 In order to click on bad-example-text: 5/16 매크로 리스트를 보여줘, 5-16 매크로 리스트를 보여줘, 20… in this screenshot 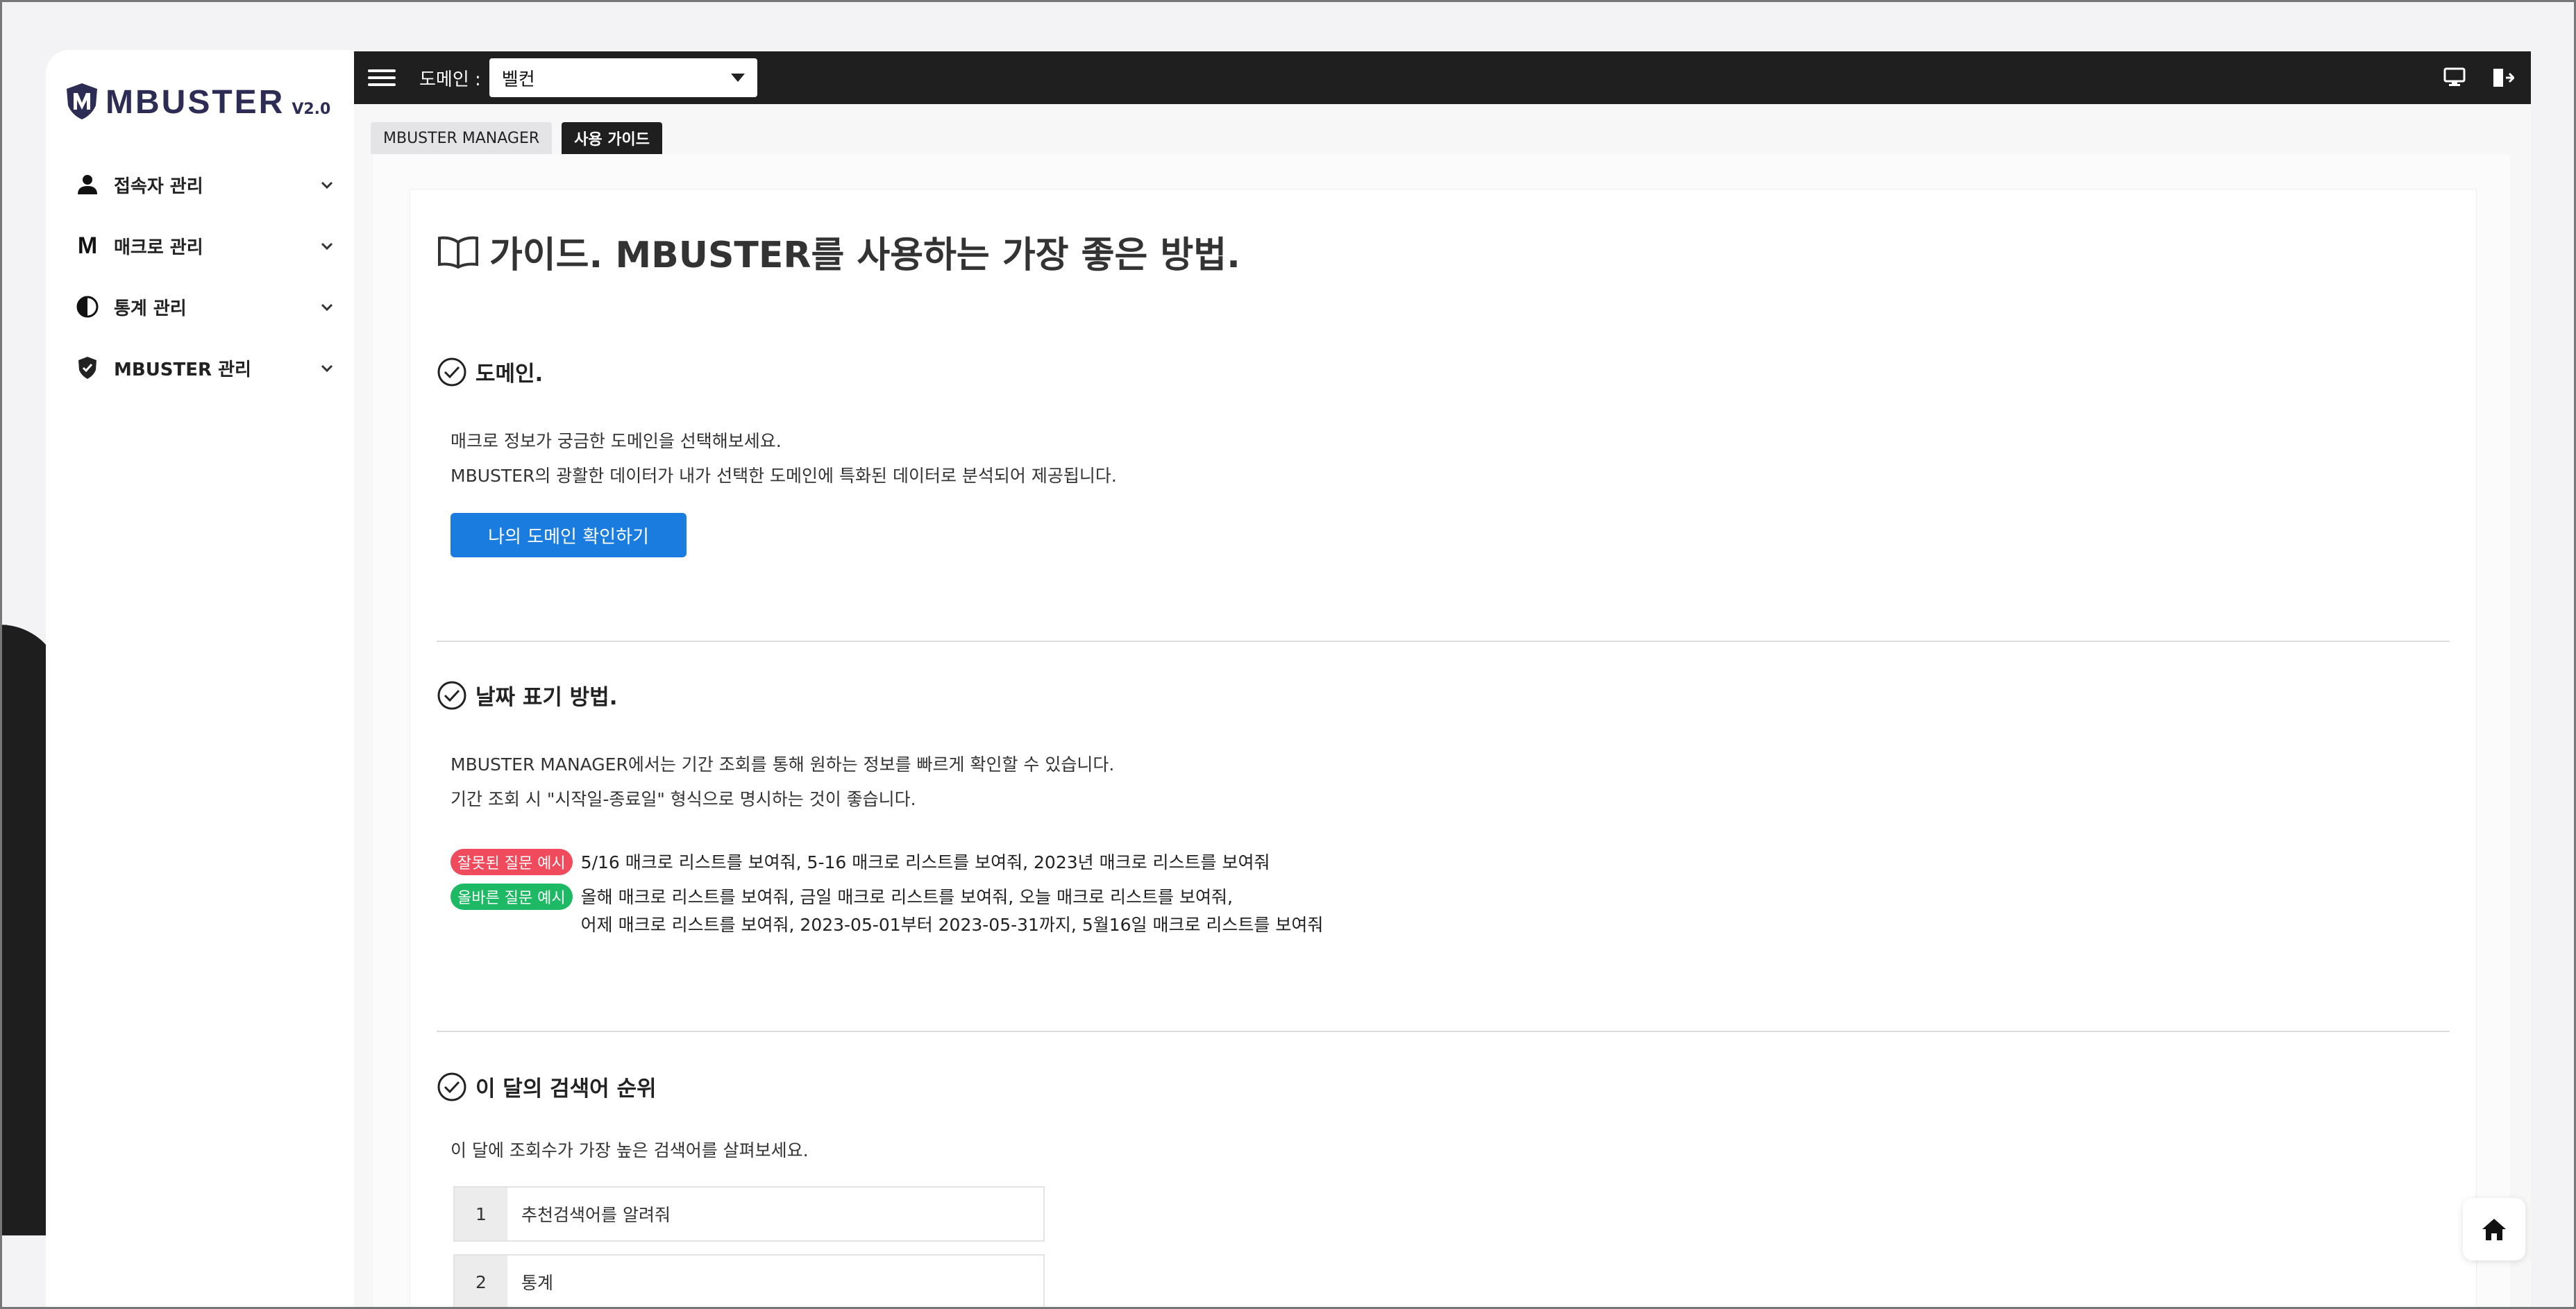, I will do `click(925, 862)`.